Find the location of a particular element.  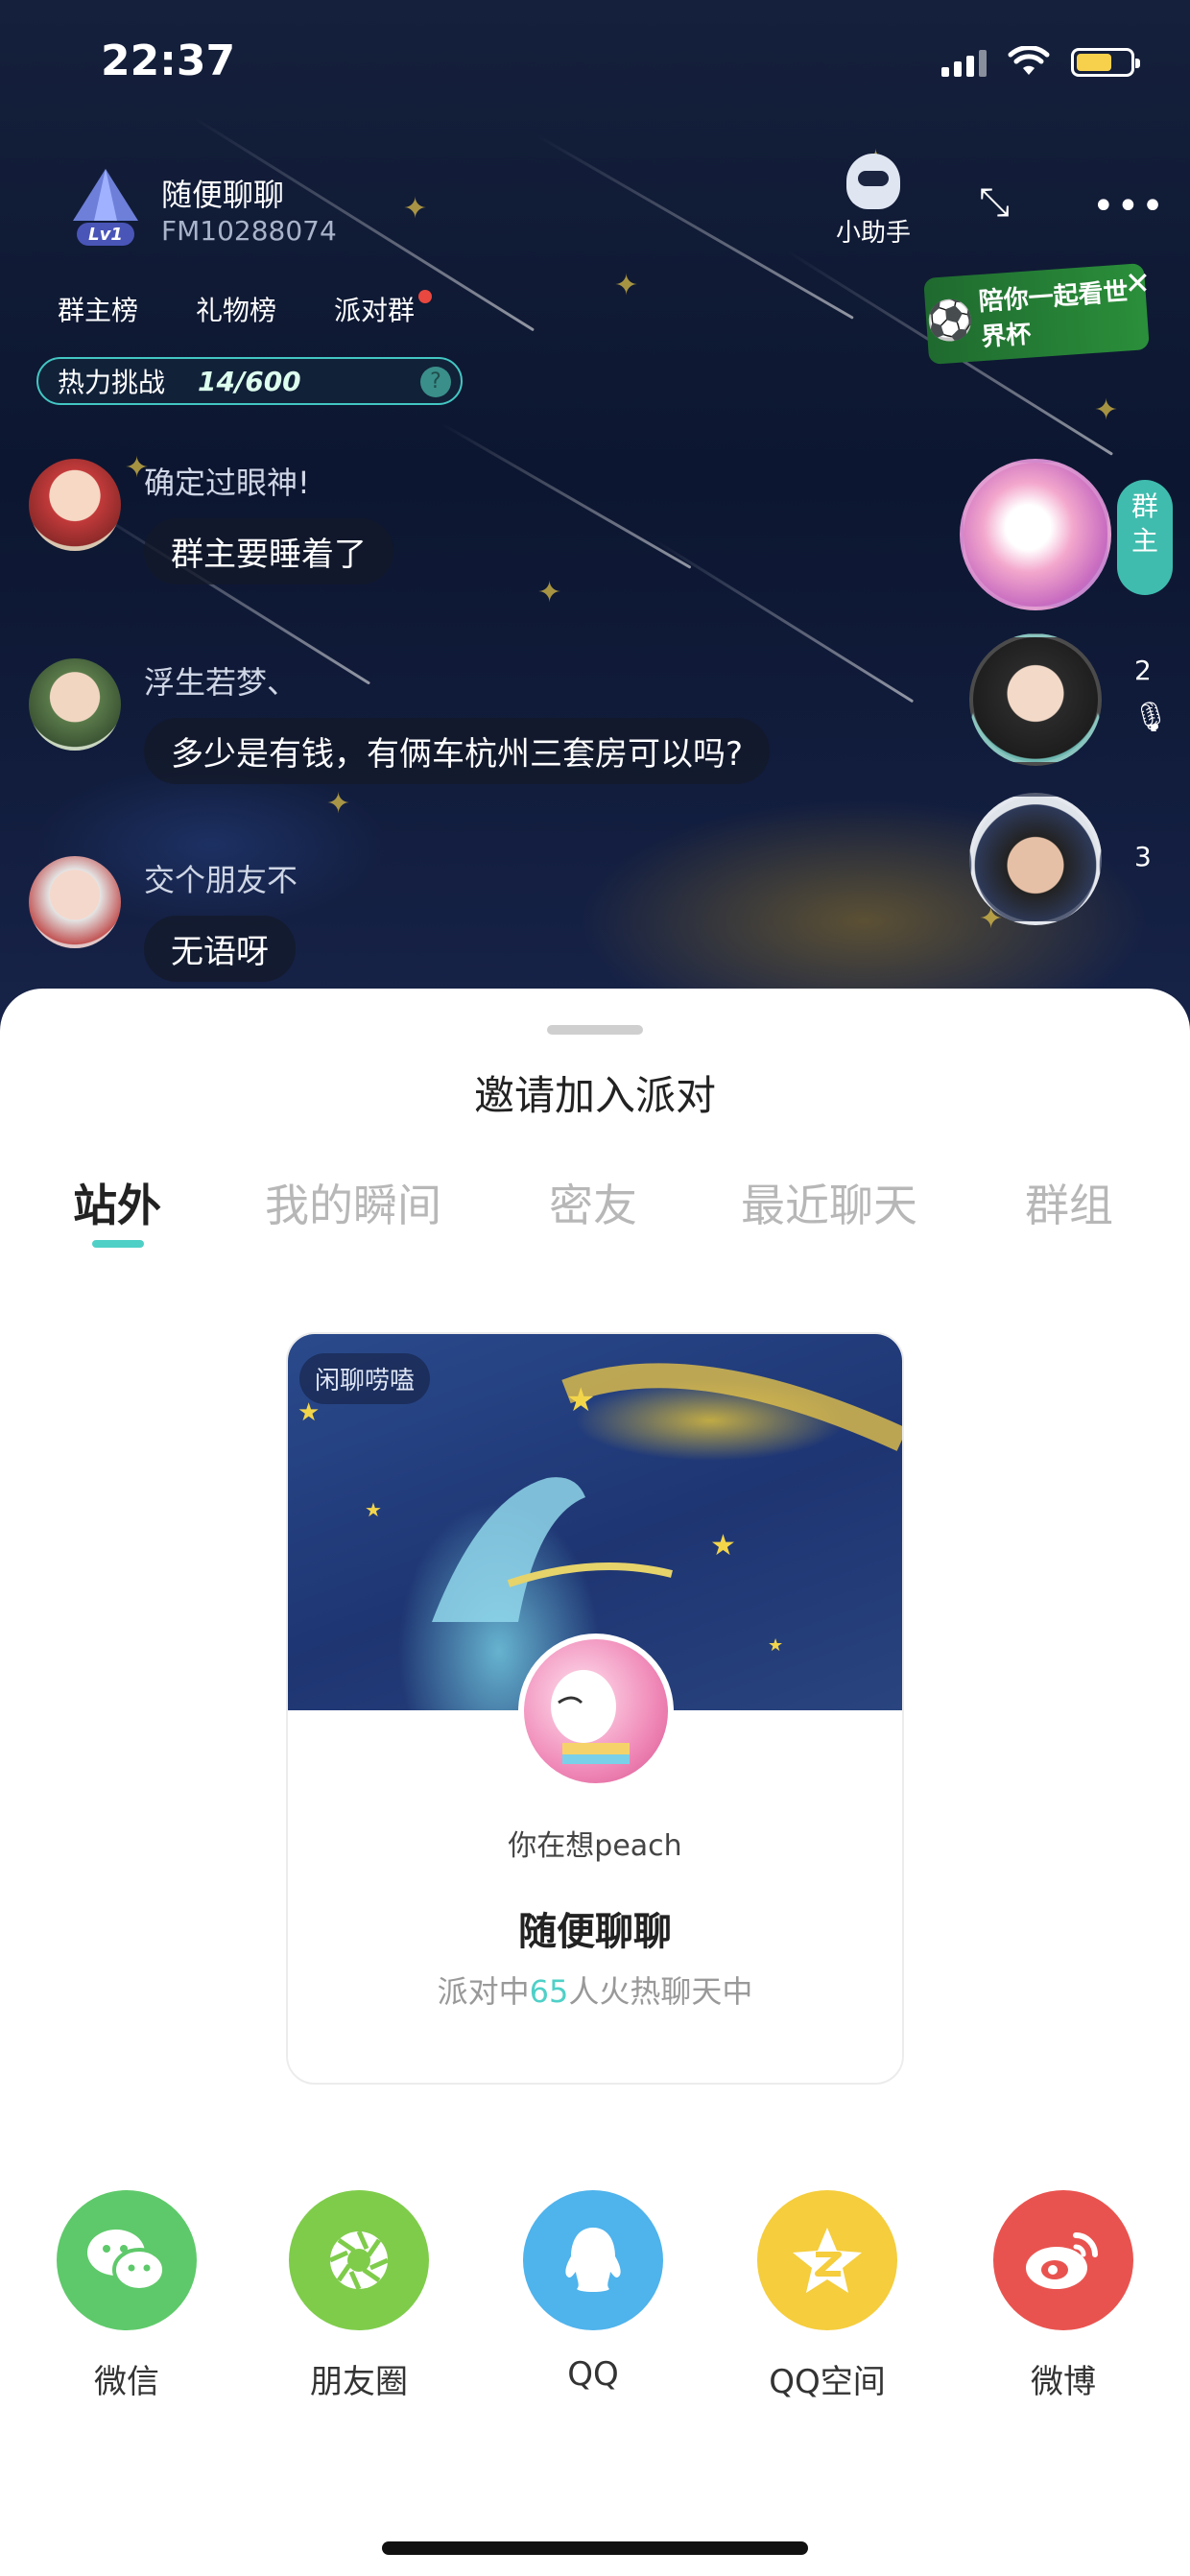

status-time: 22:37 is located at coordinates (169, 60).